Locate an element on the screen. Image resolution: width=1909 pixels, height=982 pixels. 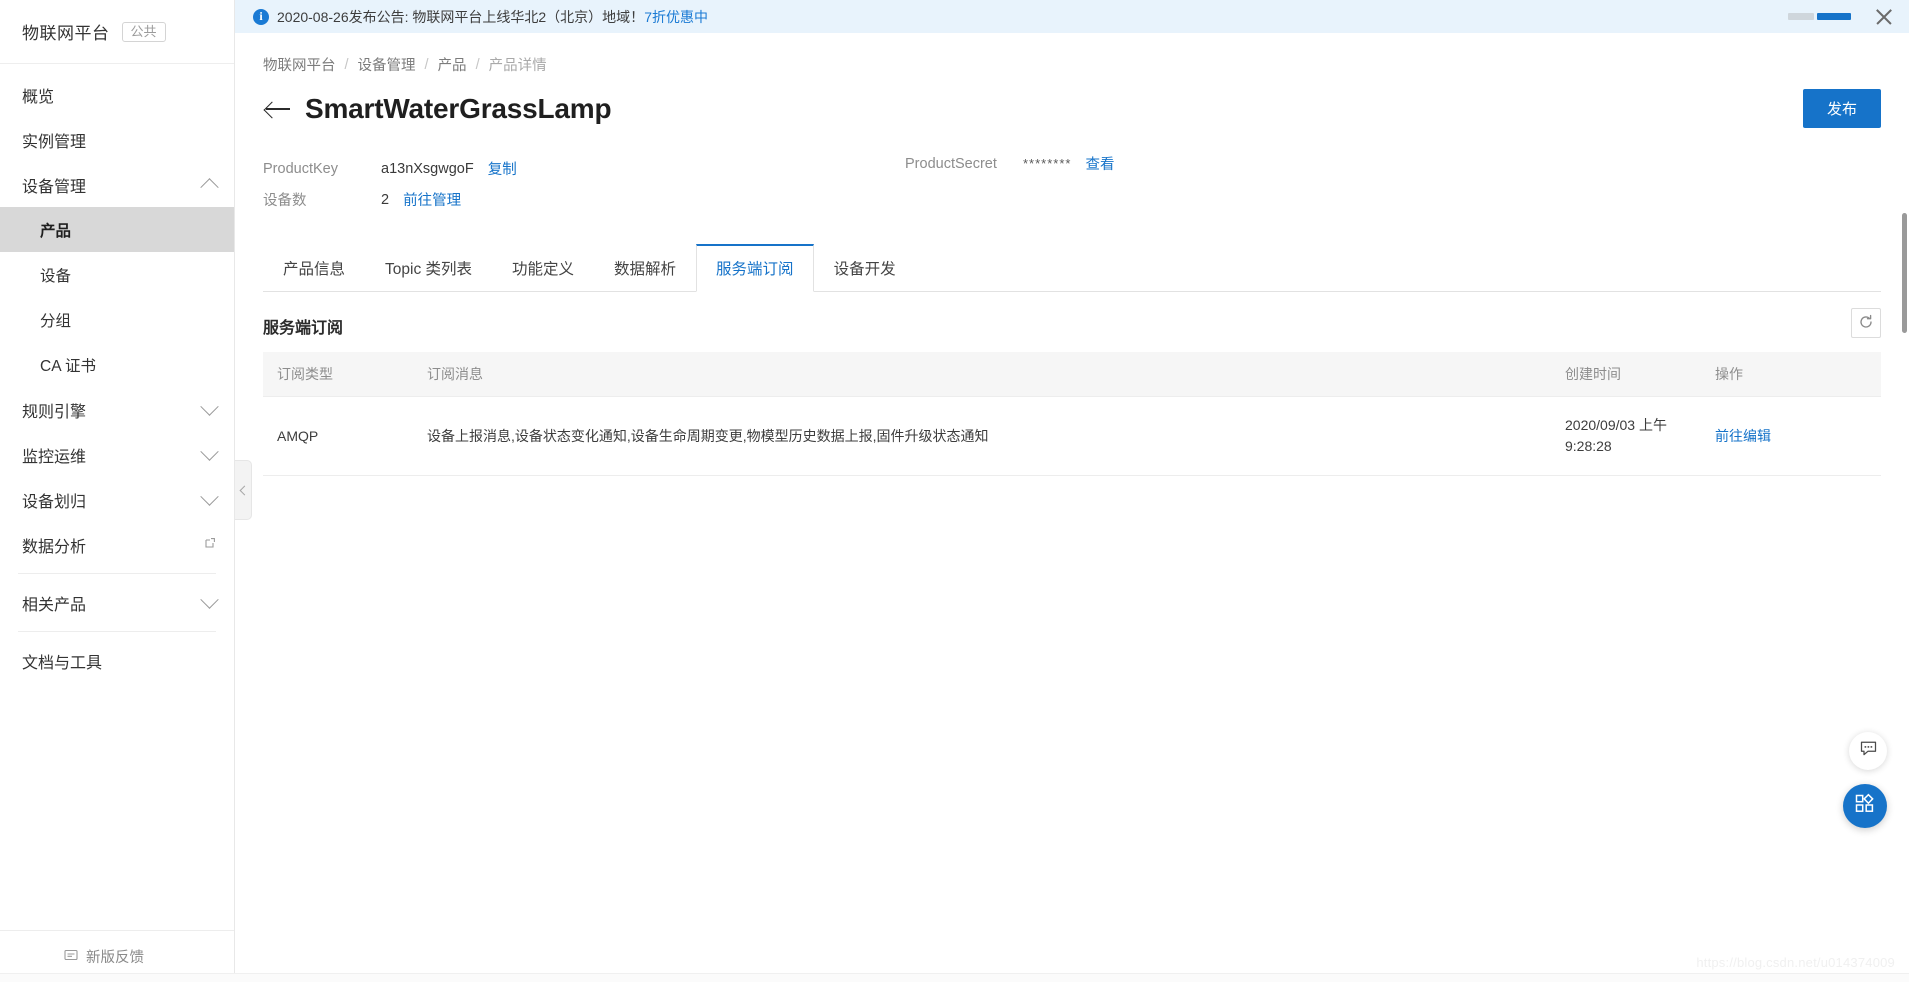
create-time-date: 2020/09/03 上午 is located at coordinates (1616, 425).